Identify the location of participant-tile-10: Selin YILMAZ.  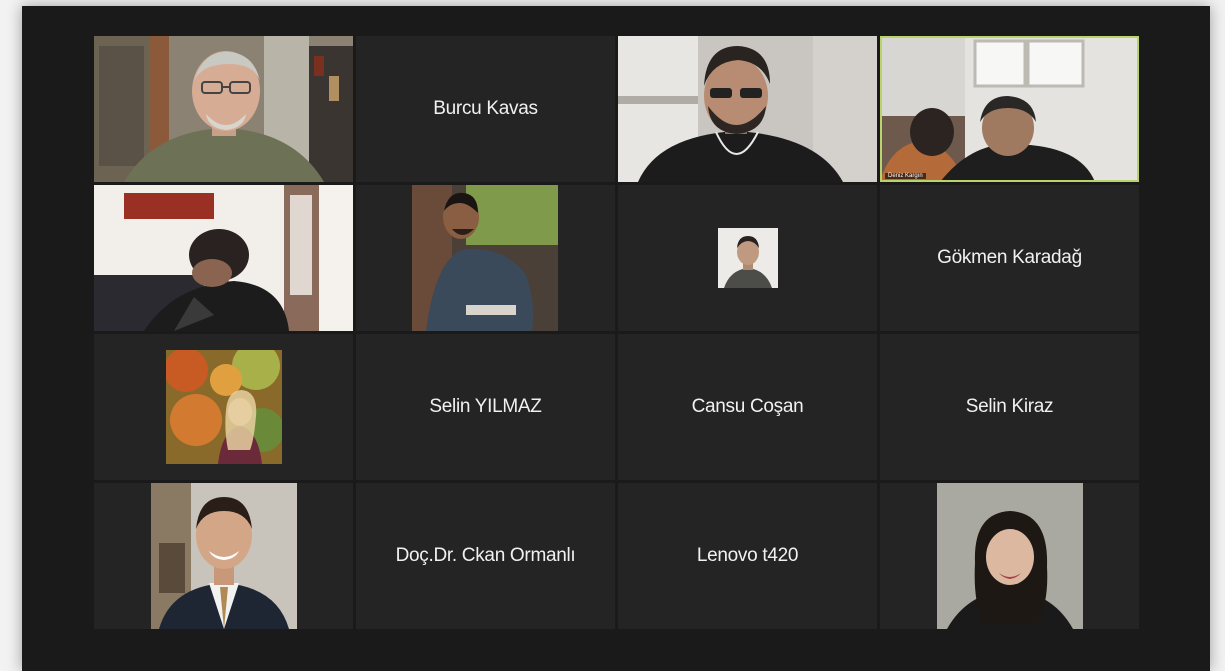
(485, 407).